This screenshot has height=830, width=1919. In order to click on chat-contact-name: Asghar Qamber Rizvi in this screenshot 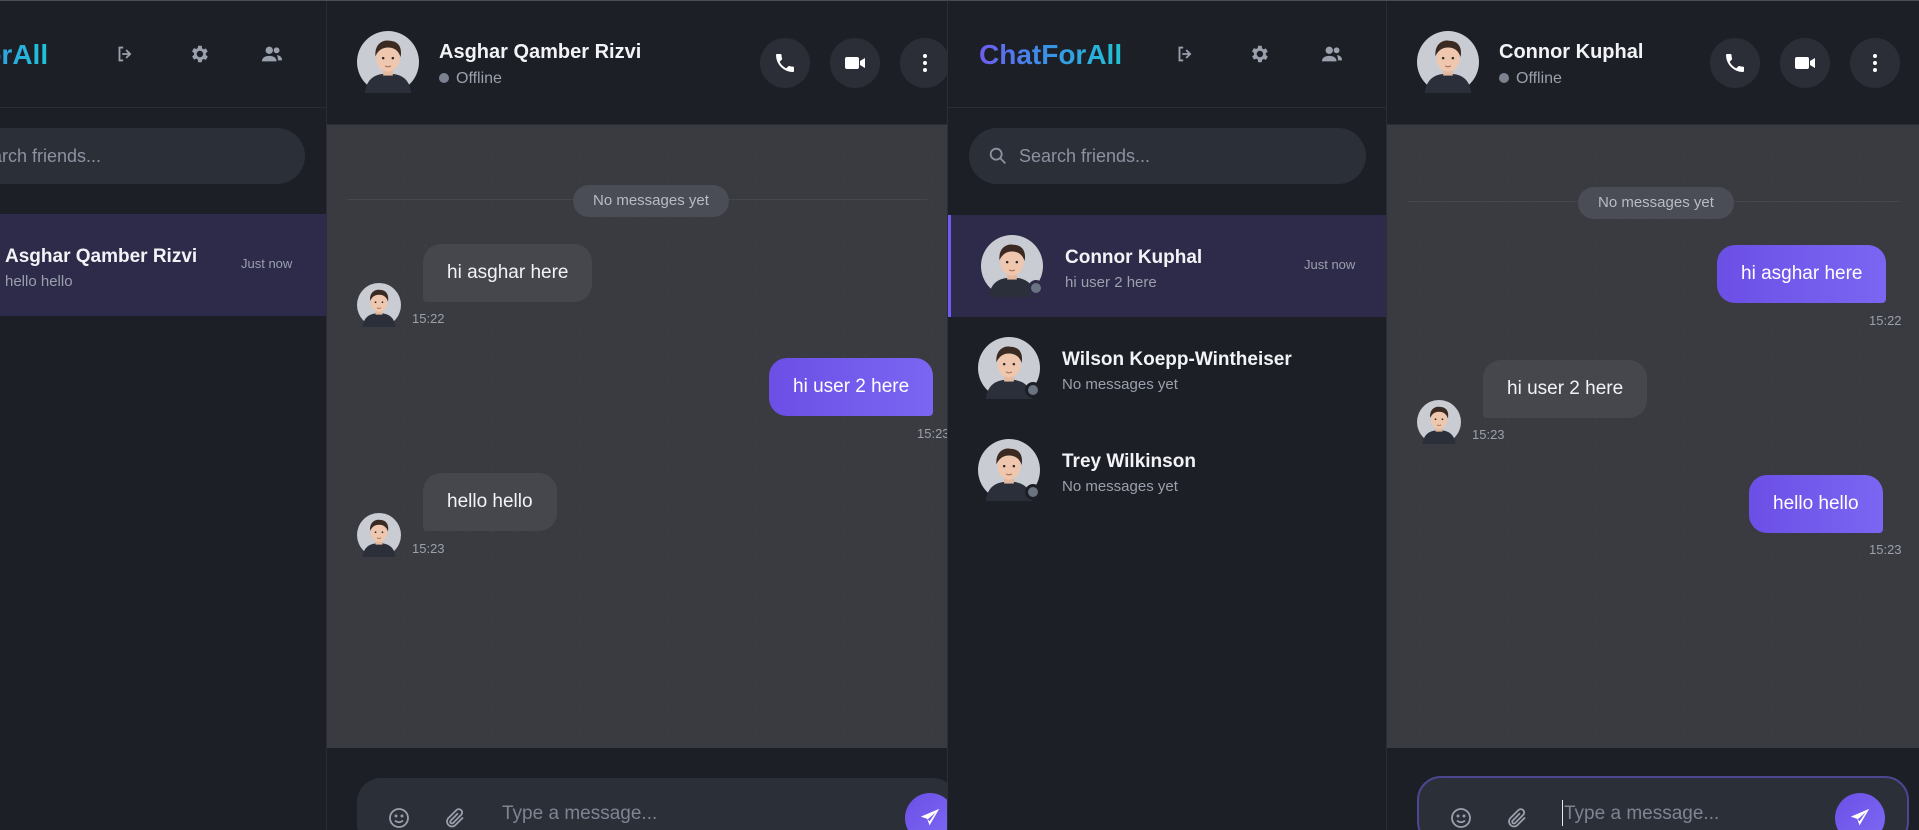, I will do `click(540, 52)`.